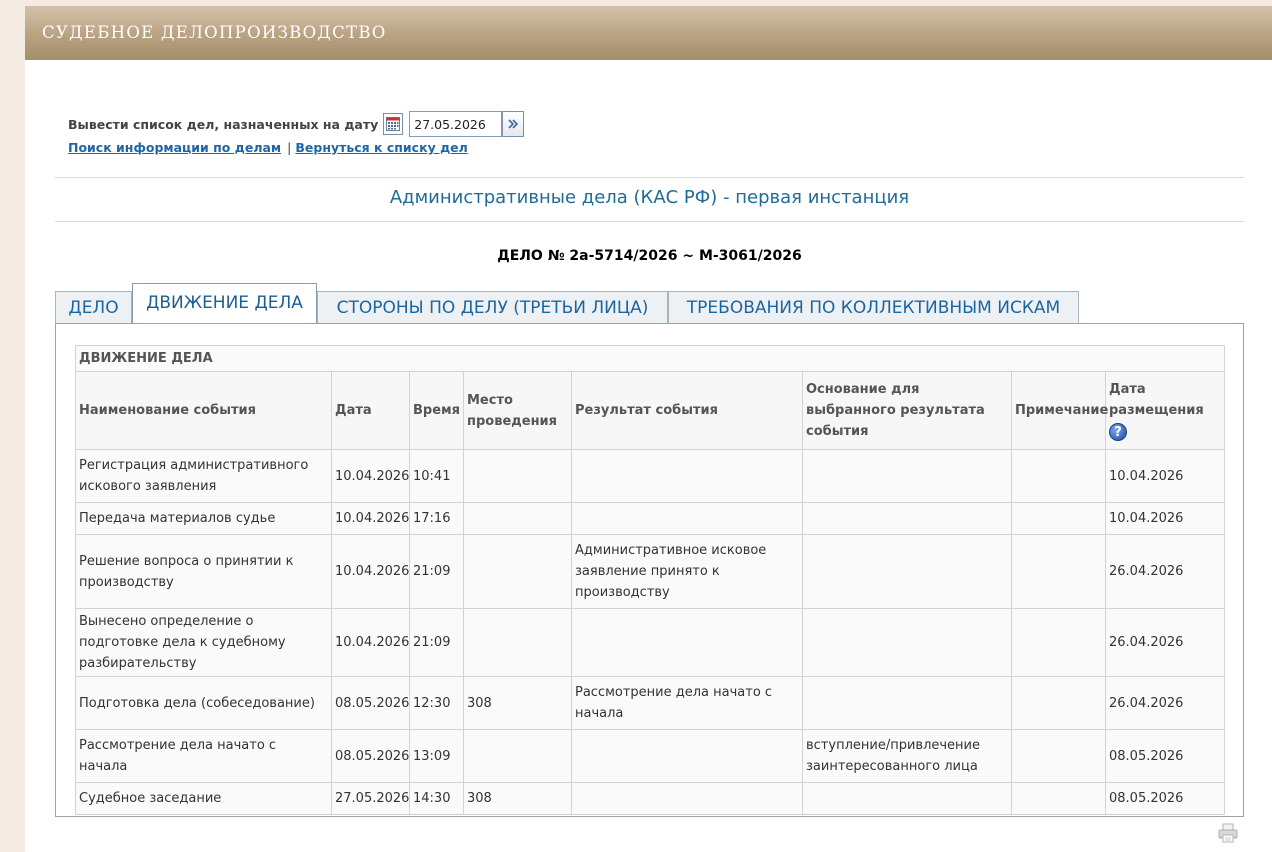 This screenshot has height=852, width=1272. What do you see at coordinates (436, 703) in the screenshot?
I see `cell-time: 12:30` at bounding box center [436, 703].